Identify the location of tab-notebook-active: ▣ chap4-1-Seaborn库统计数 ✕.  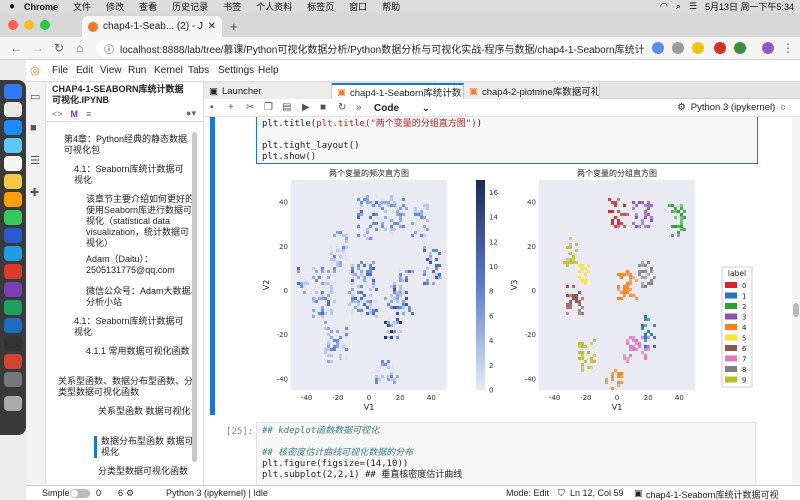
(398, 91).